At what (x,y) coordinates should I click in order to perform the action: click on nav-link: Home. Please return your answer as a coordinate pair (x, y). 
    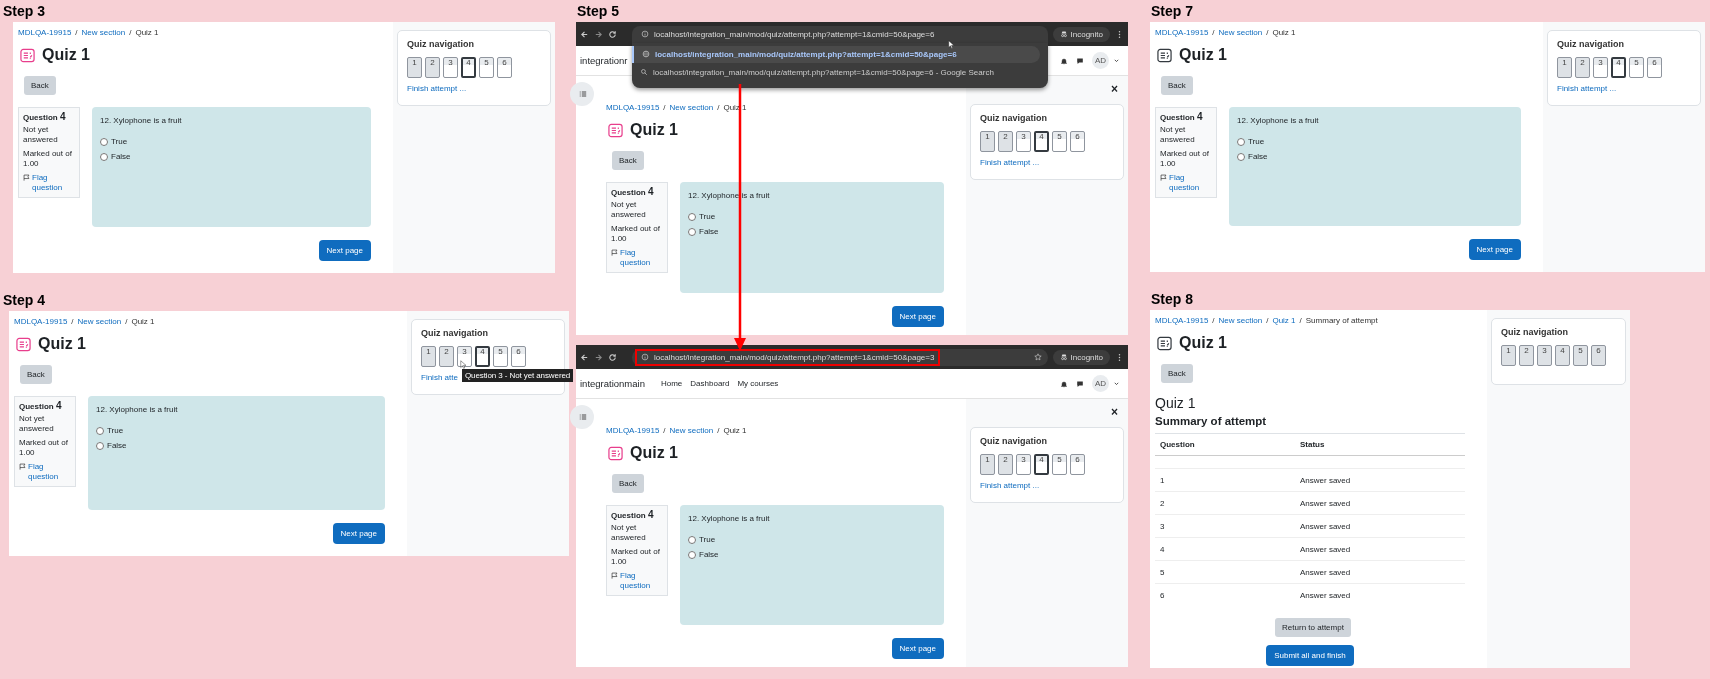
    Looking at the image, I should click on (671, 383).